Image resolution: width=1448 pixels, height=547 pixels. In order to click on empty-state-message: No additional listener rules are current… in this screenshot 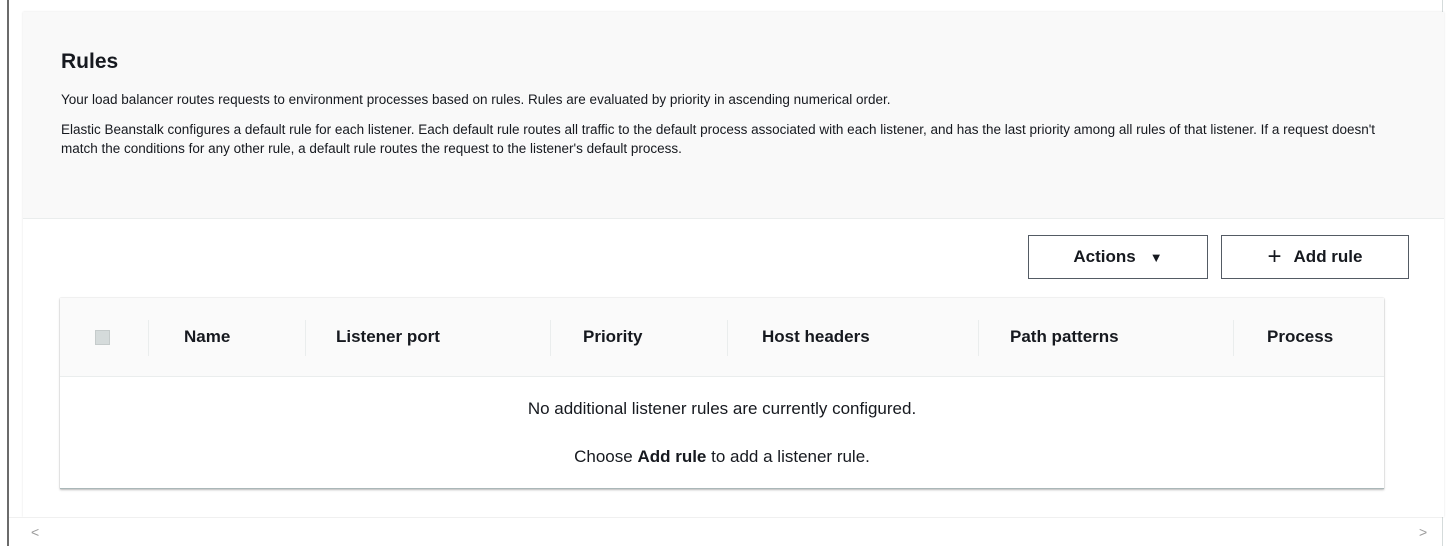, I will do `click(722, 408)`.